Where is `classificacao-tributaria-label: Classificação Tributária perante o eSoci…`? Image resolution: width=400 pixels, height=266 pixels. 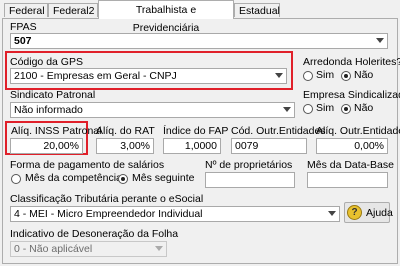
classificacao-tributaria-label: Classificação Tributária perante o eSoci… is located at coordinates (107, 199).